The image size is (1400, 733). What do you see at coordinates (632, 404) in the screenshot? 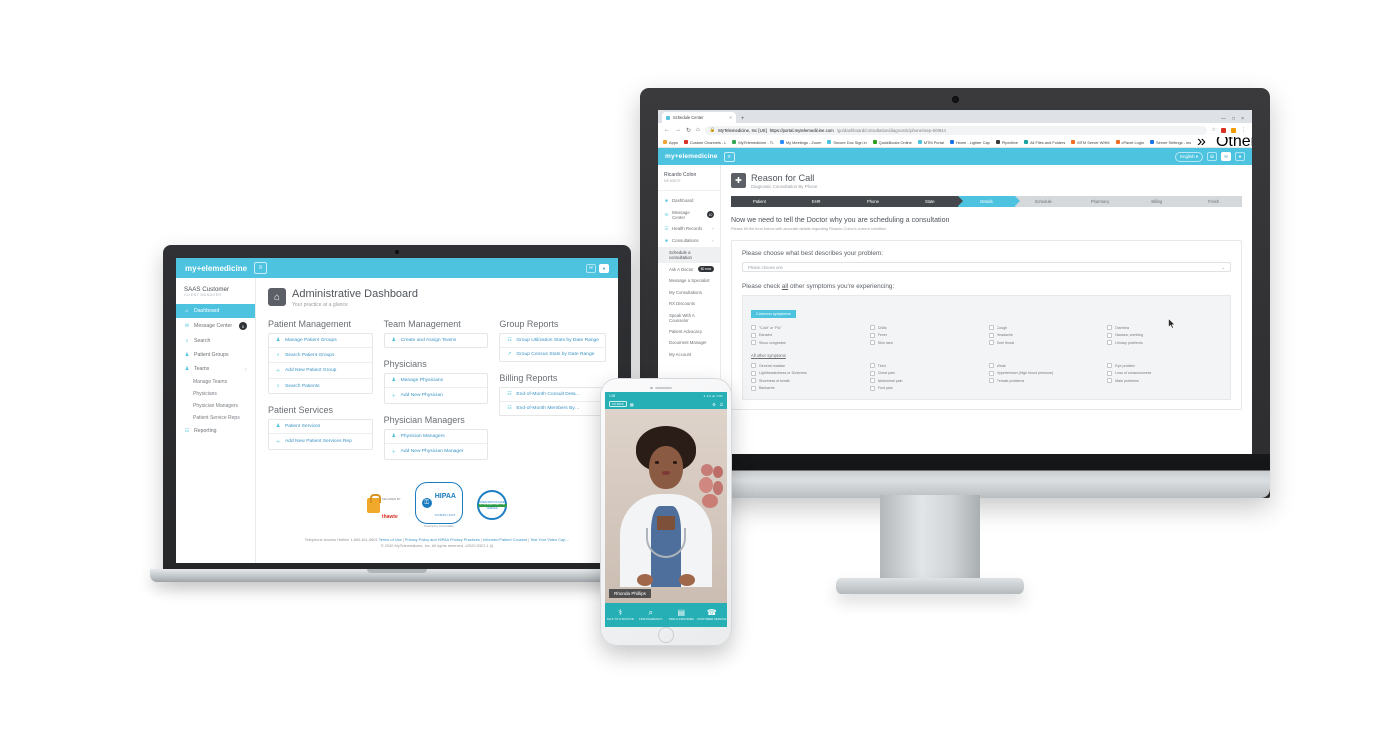
I see `grid-menu-icon: ▦` at bounding box center [632, 404].